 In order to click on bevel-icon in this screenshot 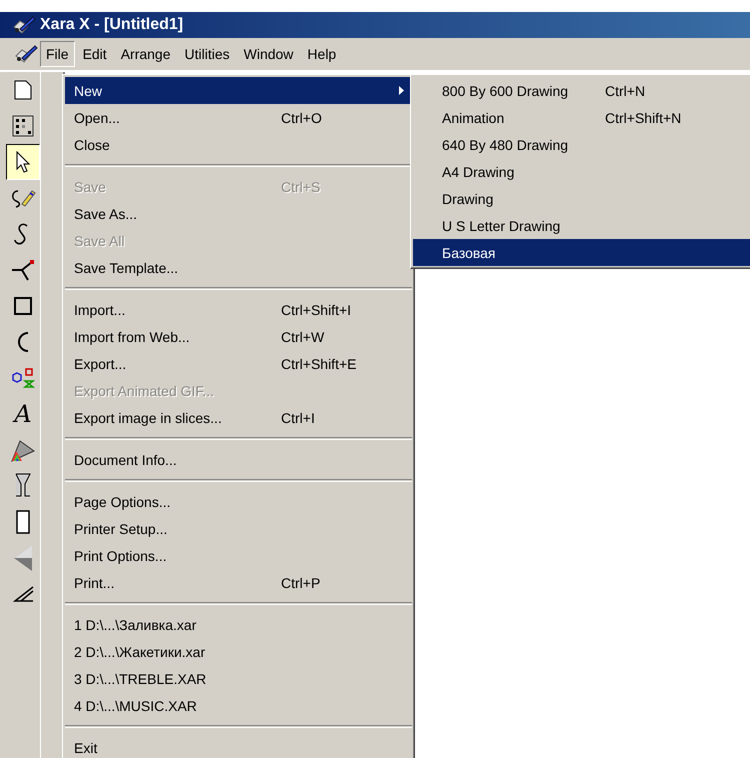, I will do `click(23, 558)`.